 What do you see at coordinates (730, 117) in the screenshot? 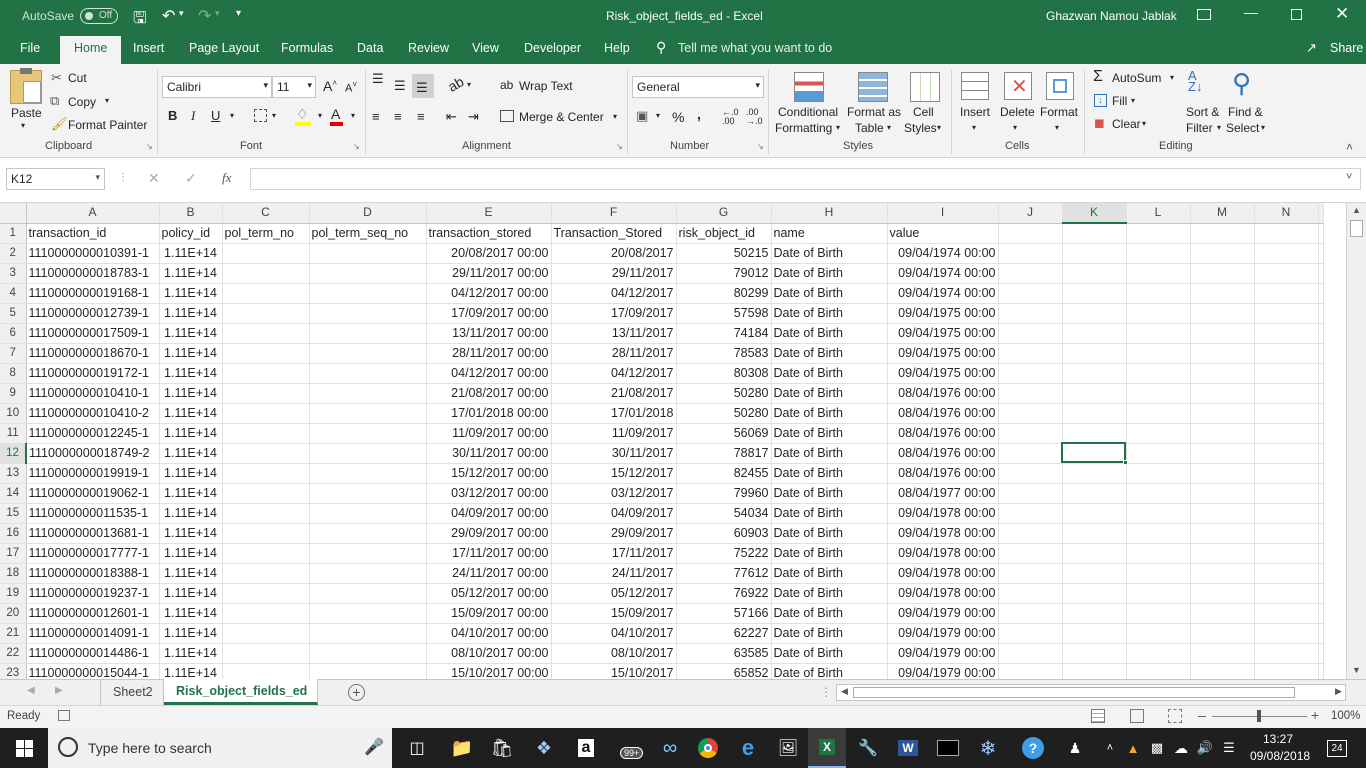
I see `increase-decimal-icon: ←.0.00` at bounding box center [730, 117].